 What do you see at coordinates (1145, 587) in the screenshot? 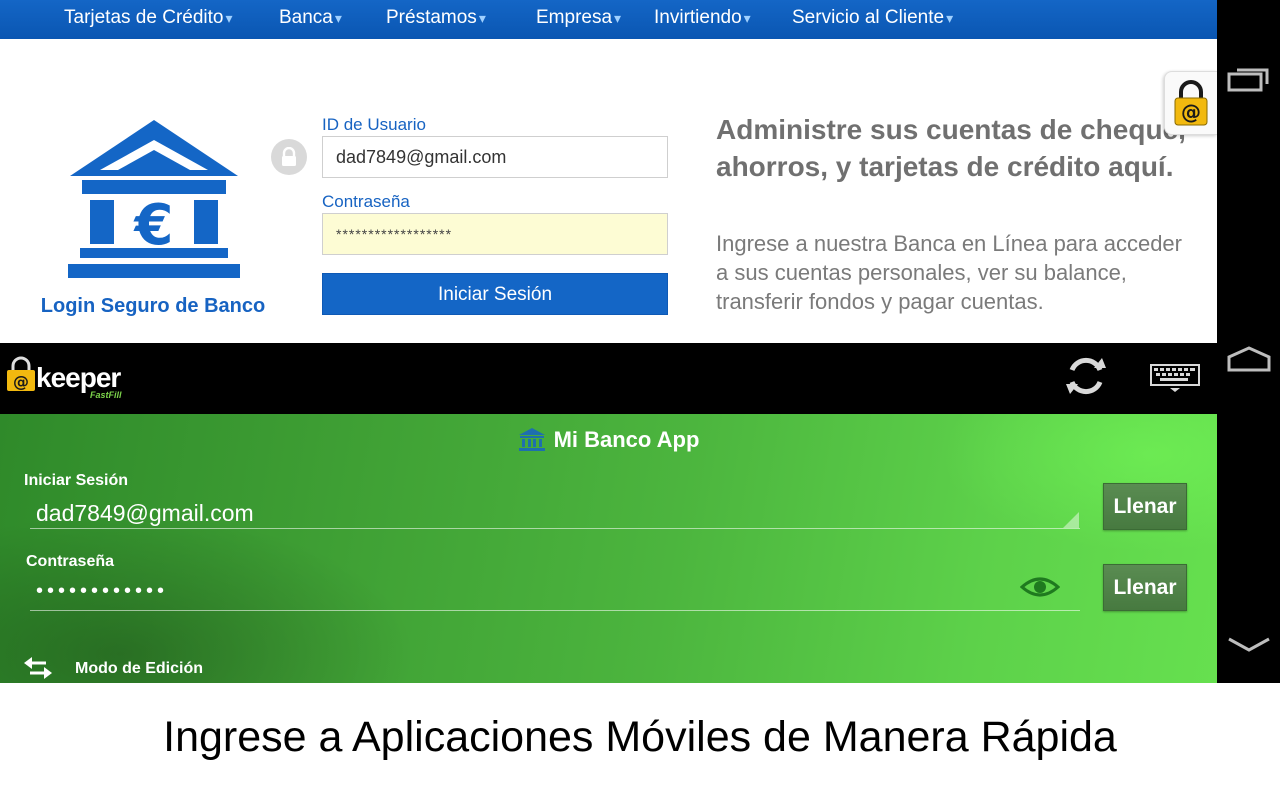
I see `fill-password-button: Llenar` at bounding box center [1145, 587].